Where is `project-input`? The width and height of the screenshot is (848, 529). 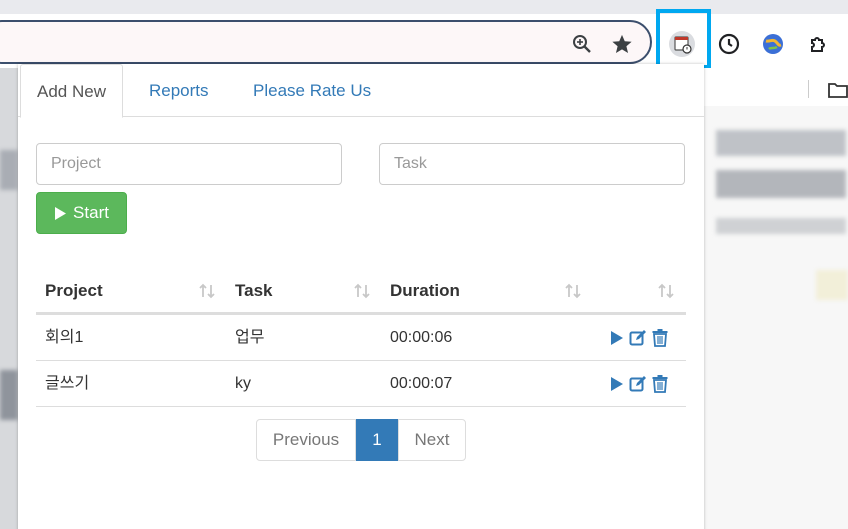 project-input is located at coordinates (189, 164).